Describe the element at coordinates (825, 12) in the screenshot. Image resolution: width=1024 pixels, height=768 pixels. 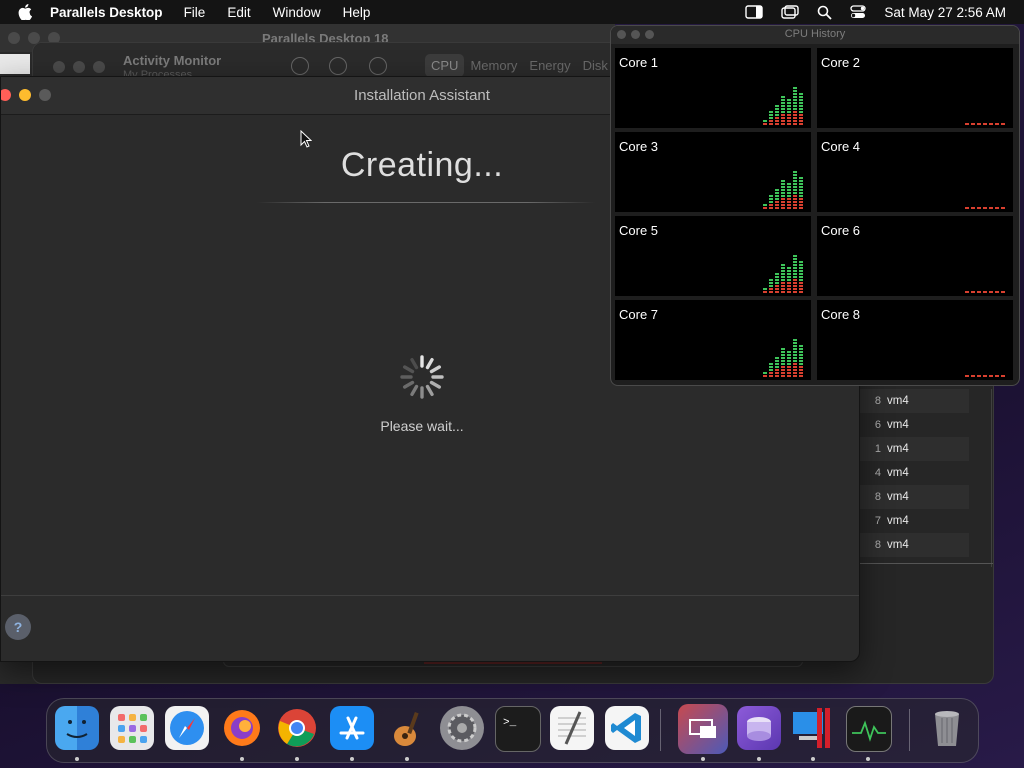
I see `spotlight-search-icon` at that location.